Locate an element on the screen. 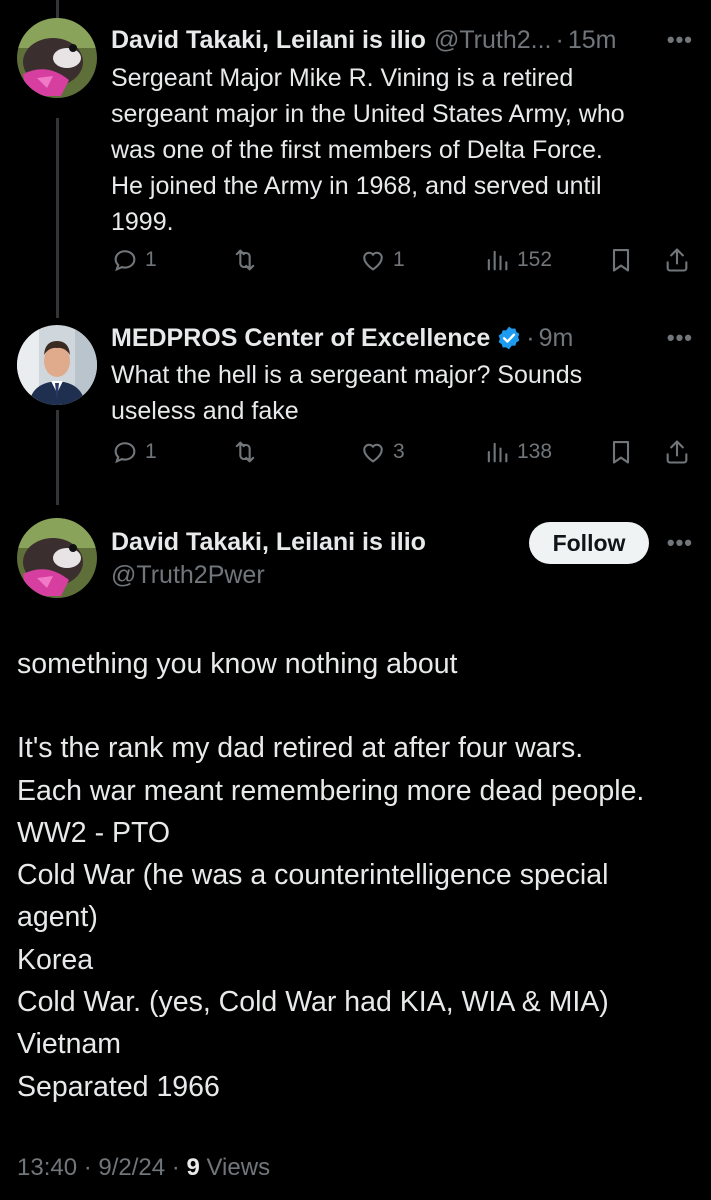 The height and width of the screenshot is (1200, 711). like-button: 1 is located at coordinates (382, 260).